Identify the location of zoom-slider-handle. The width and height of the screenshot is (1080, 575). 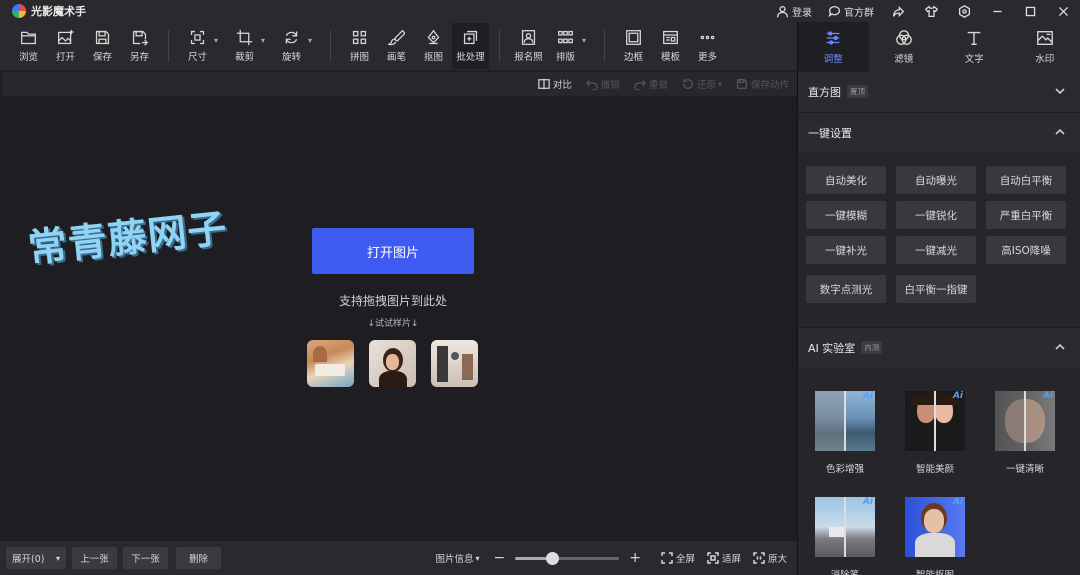
(552, 558).